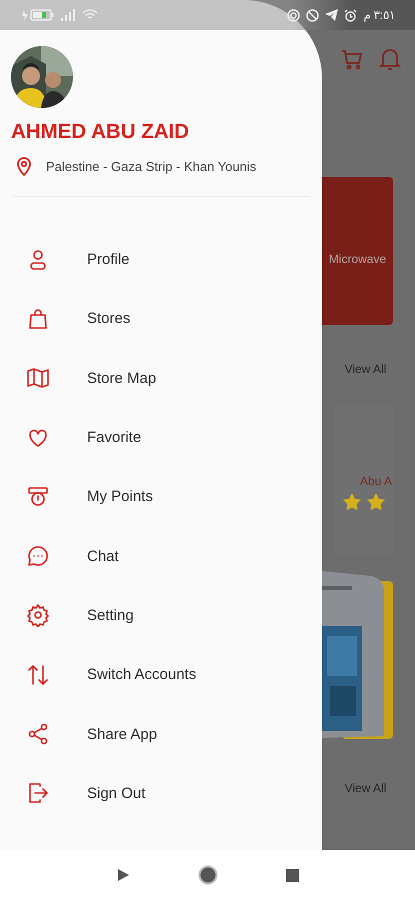  What do you see at coordinates (68, 15) in the screenshot?
I see `signal-icon` at bounding box center [68, 15].